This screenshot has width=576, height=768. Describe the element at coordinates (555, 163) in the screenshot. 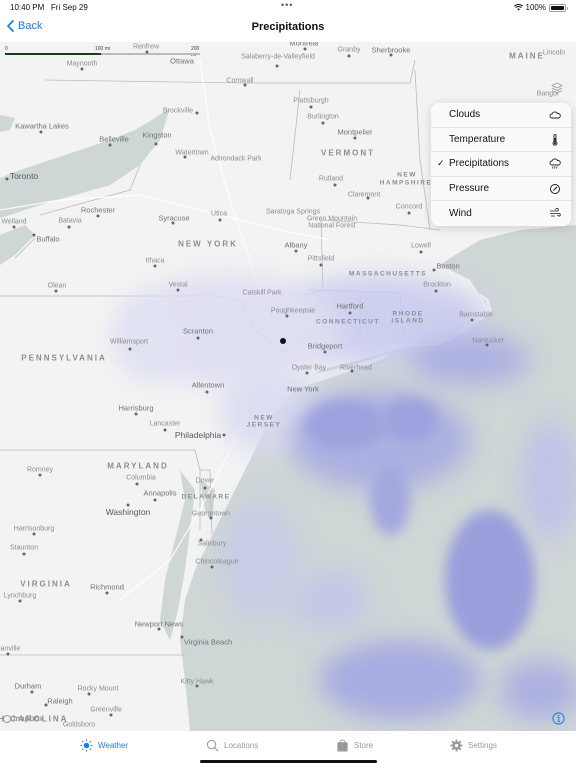

I see `cloud-rain-icon` at that location.